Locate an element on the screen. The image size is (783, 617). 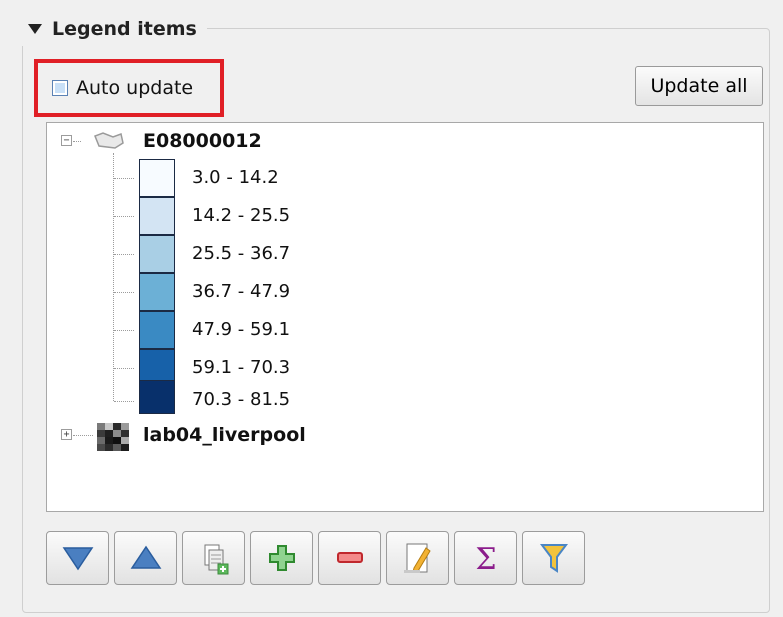
update-all-button: Update all is located at coordinates (699, 86).